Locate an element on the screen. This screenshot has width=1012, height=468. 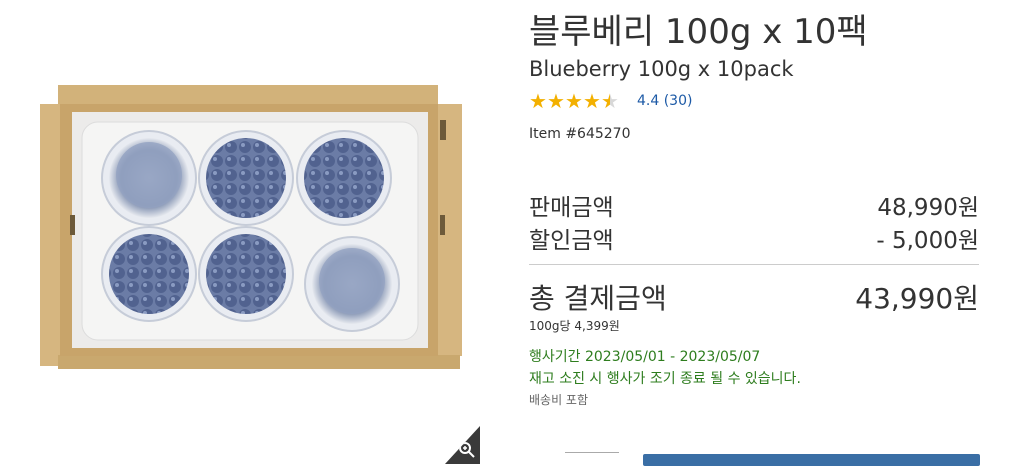
total-value: 43,990원 is located at coordinates (917, 298).